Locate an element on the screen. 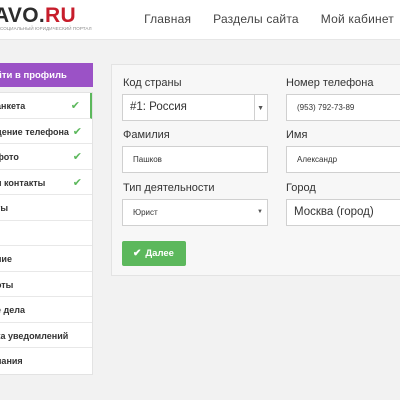 The image size is (400, 400). sidebar-item is located at coordinates (46, 233).